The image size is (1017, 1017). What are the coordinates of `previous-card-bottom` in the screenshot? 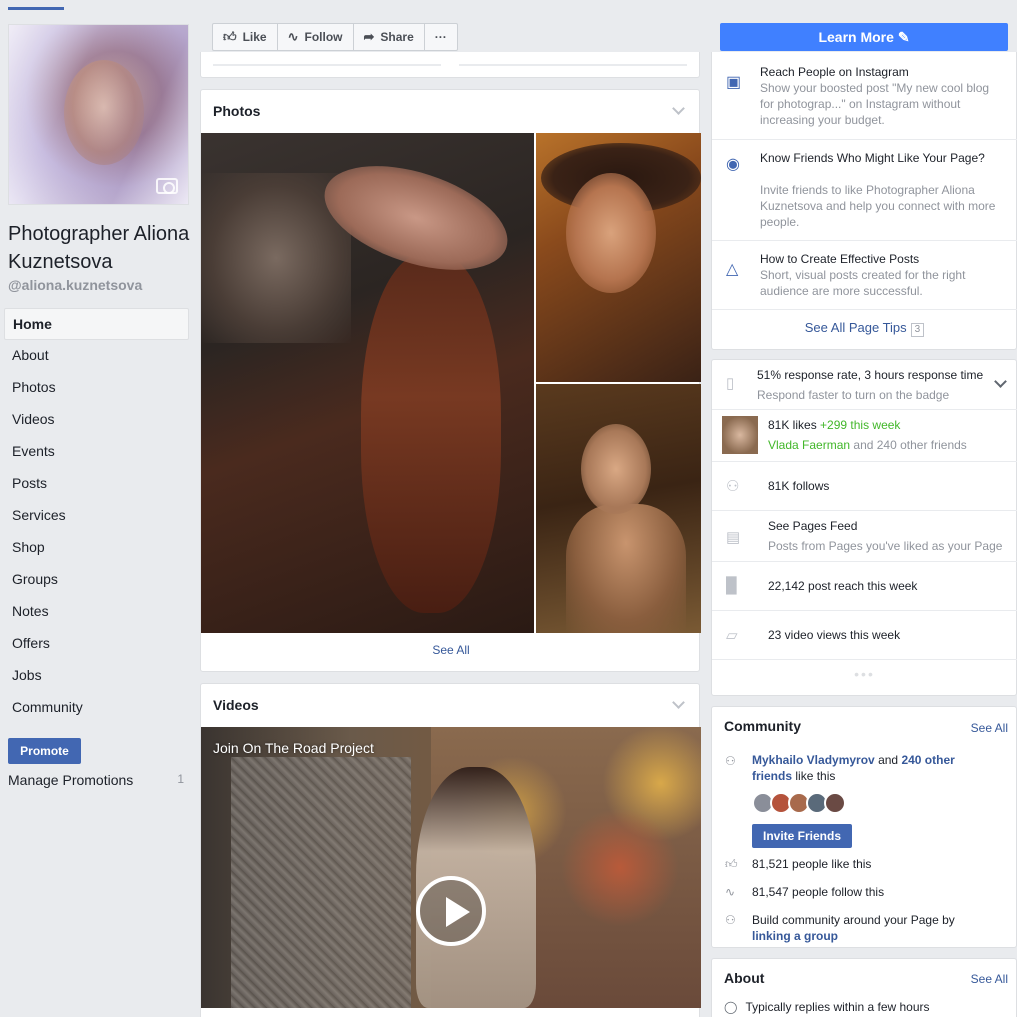 It's located at (450, 65).